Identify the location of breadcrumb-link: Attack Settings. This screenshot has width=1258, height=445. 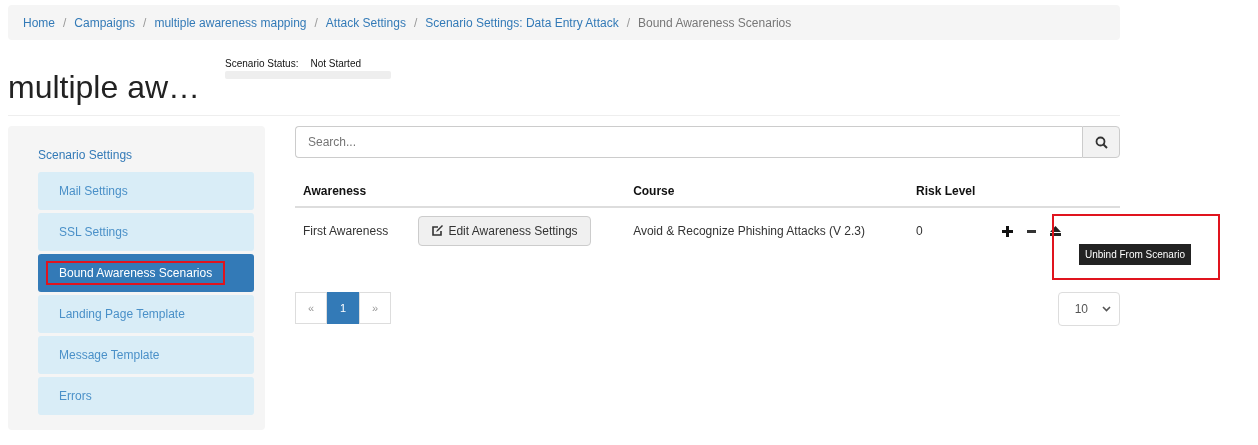
(365, 22).